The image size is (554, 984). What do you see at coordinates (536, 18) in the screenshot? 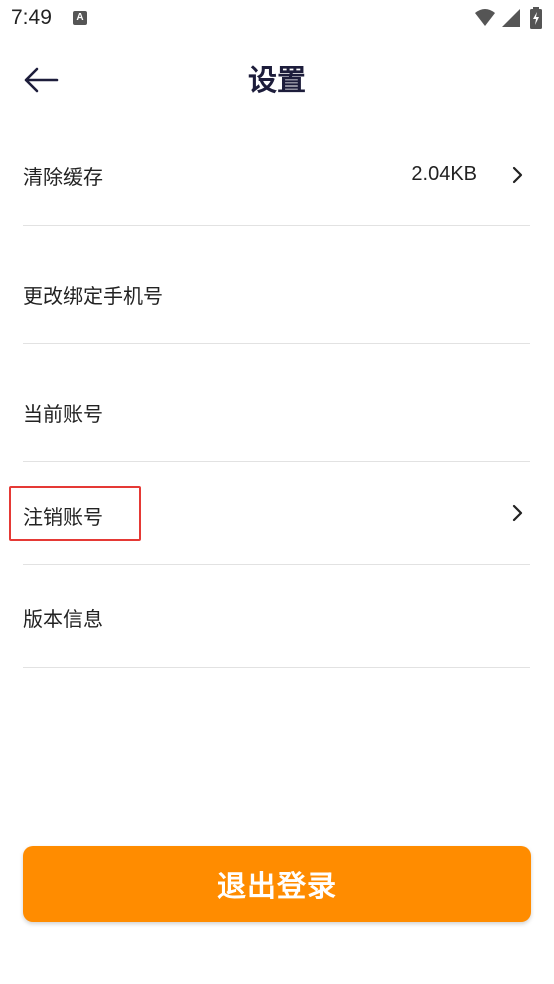
I see `battery-charging-icon` at bounding box center [536, 18].